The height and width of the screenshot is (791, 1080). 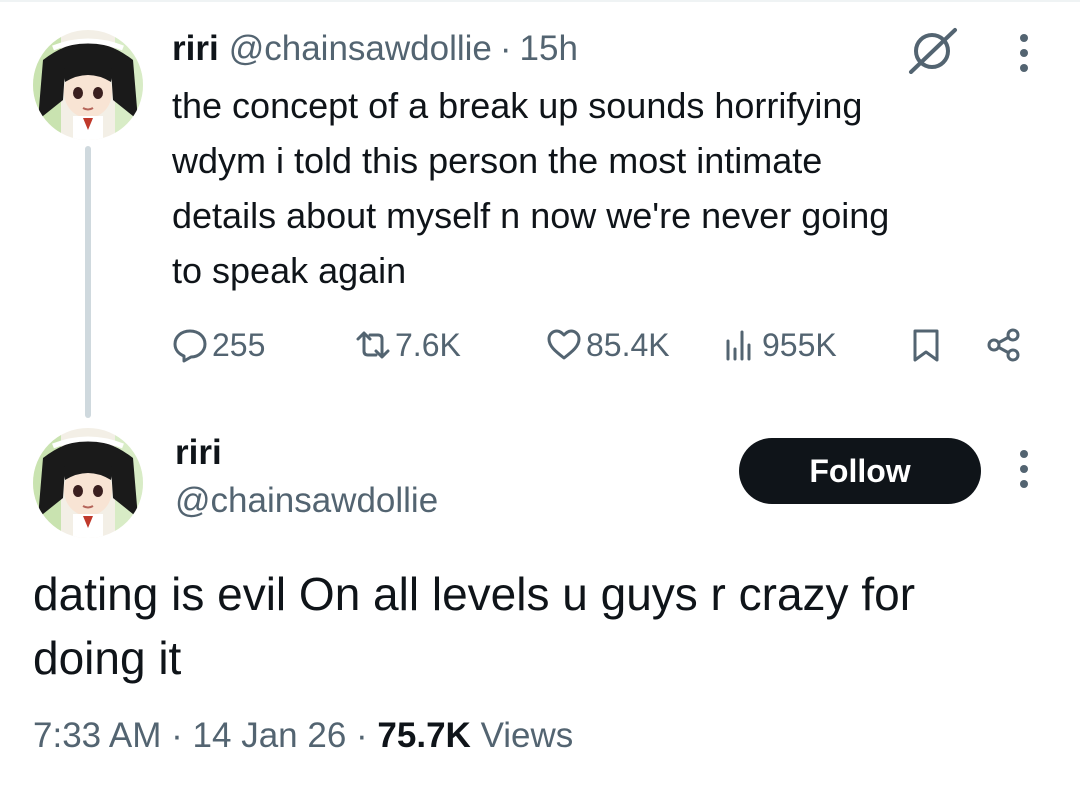 What do you see at coordinates (88, 282) in the screenshot?
I see `thread-connector-line` at bounding box center [88, 282].